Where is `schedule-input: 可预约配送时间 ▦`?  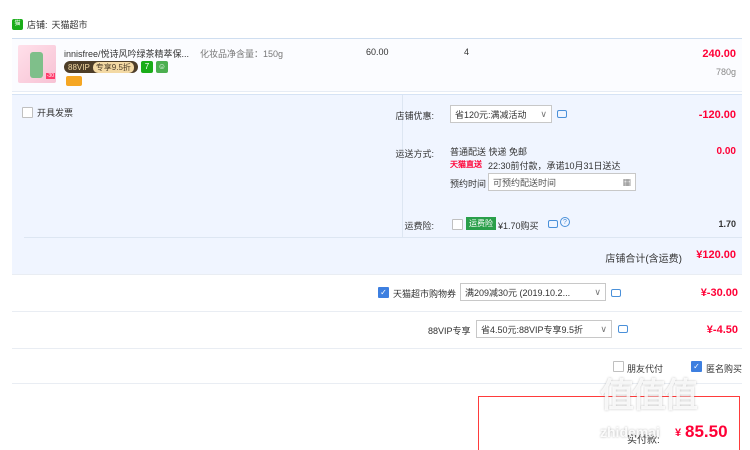 schedule-input: 可预约配送时间 ▦ is located at coordinates (562, 182).